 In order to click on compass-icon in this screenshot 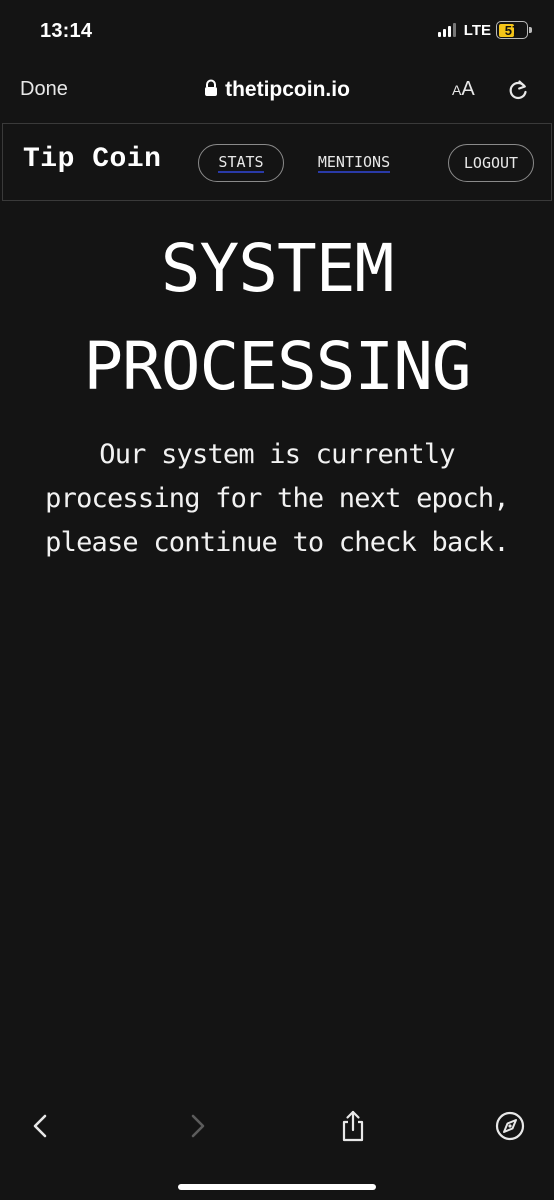, I will do `click(510, 1128)`.